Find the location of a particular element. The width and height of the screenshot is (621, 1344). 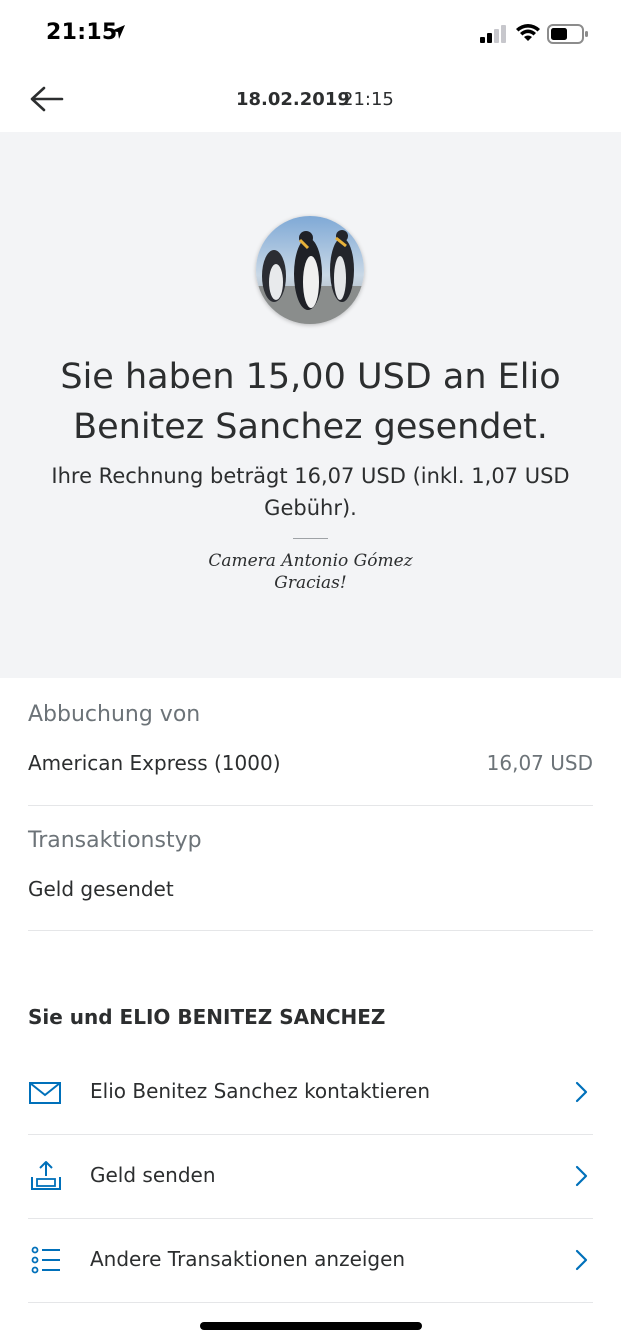

status-bar: 21:15 is located at coordinates (310, 34).